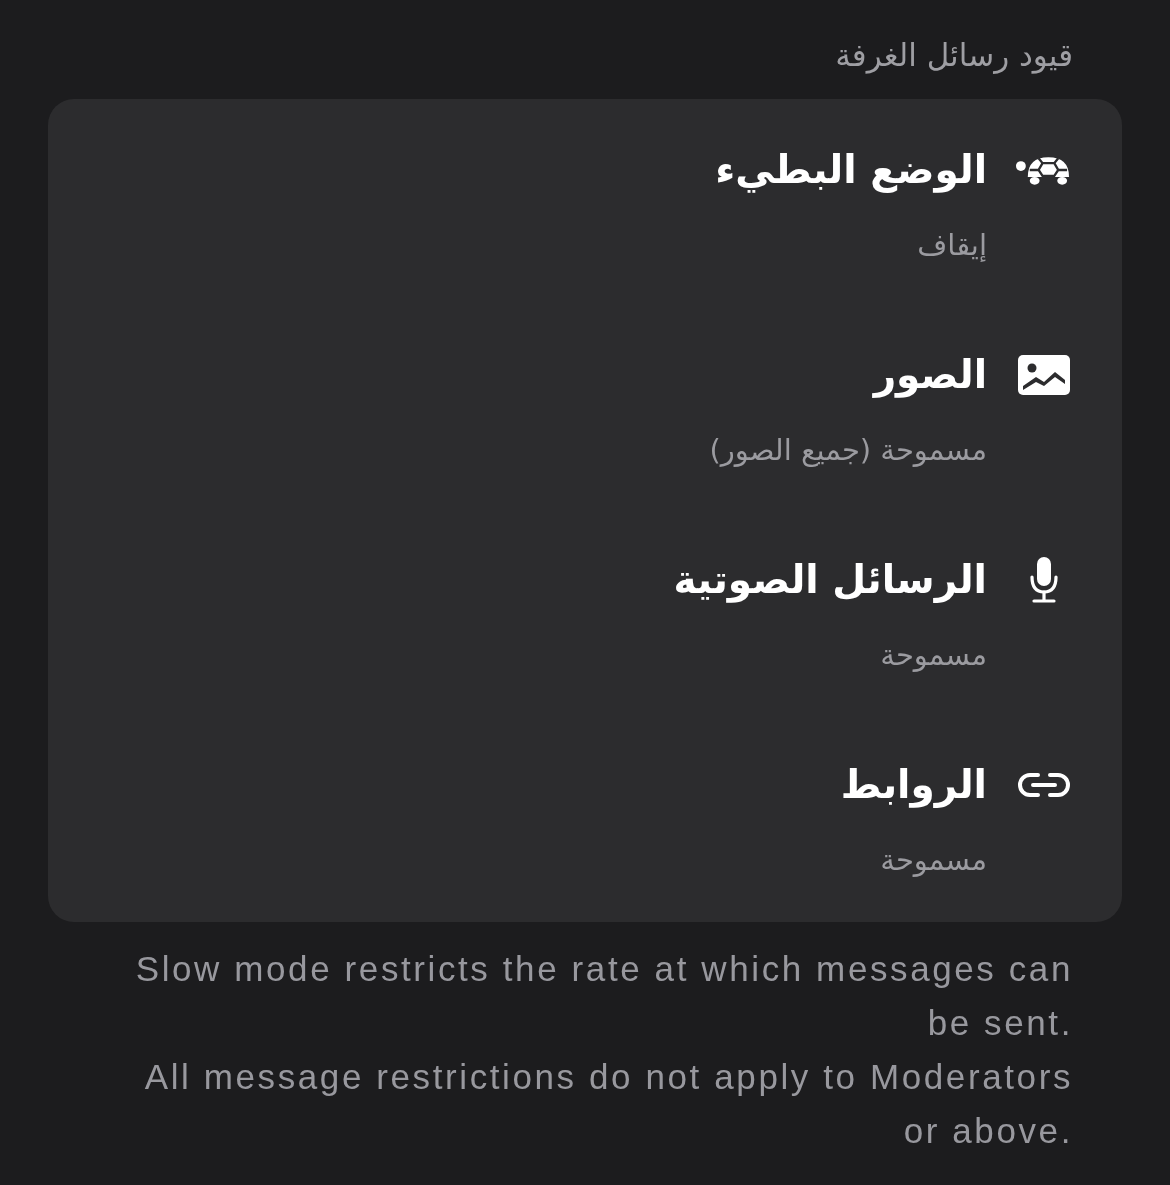 The image size is (1170, 1185). Describe the element at coordinates (1043, 375) in the screenshot. I see `image-icon` at that location.